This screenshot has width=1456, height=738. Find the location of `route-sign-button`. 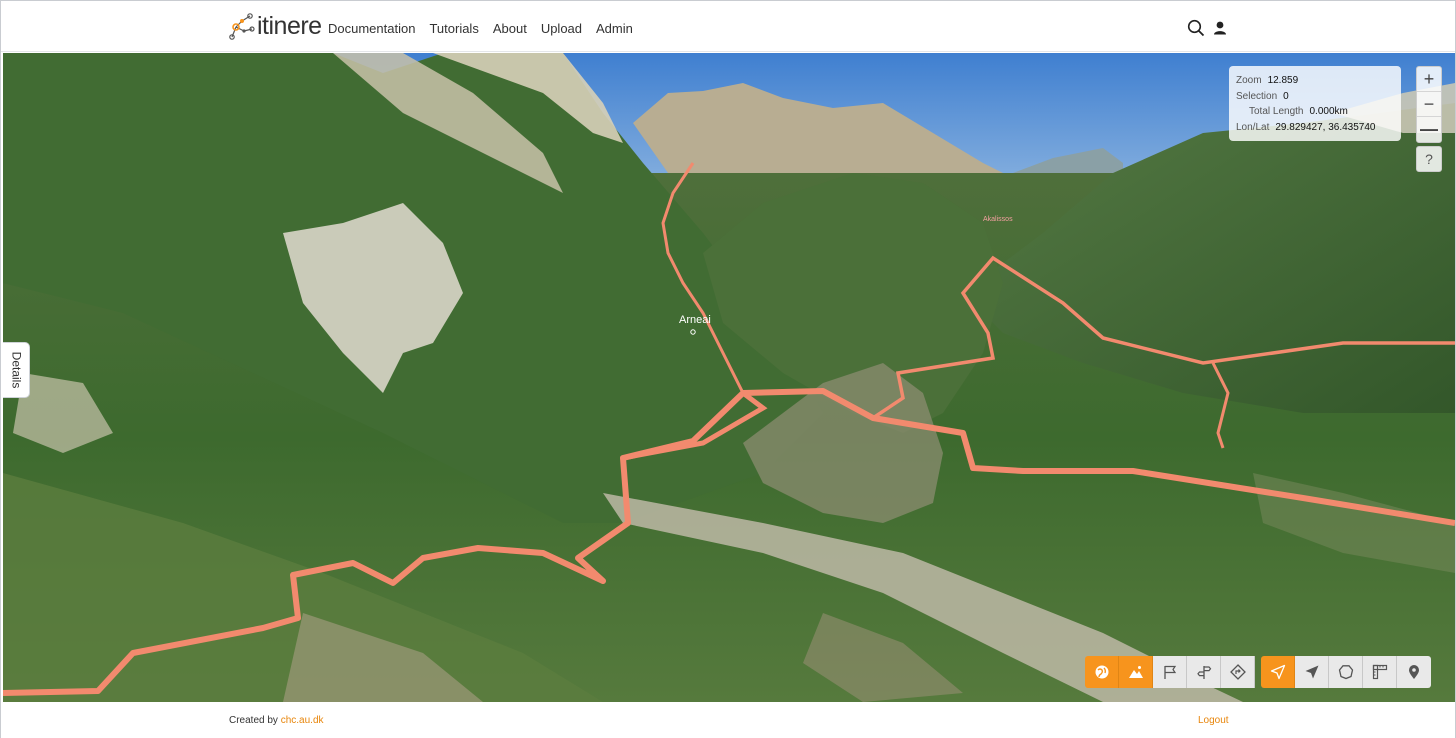

route-sign-button is located at coordinates (1238, 672).